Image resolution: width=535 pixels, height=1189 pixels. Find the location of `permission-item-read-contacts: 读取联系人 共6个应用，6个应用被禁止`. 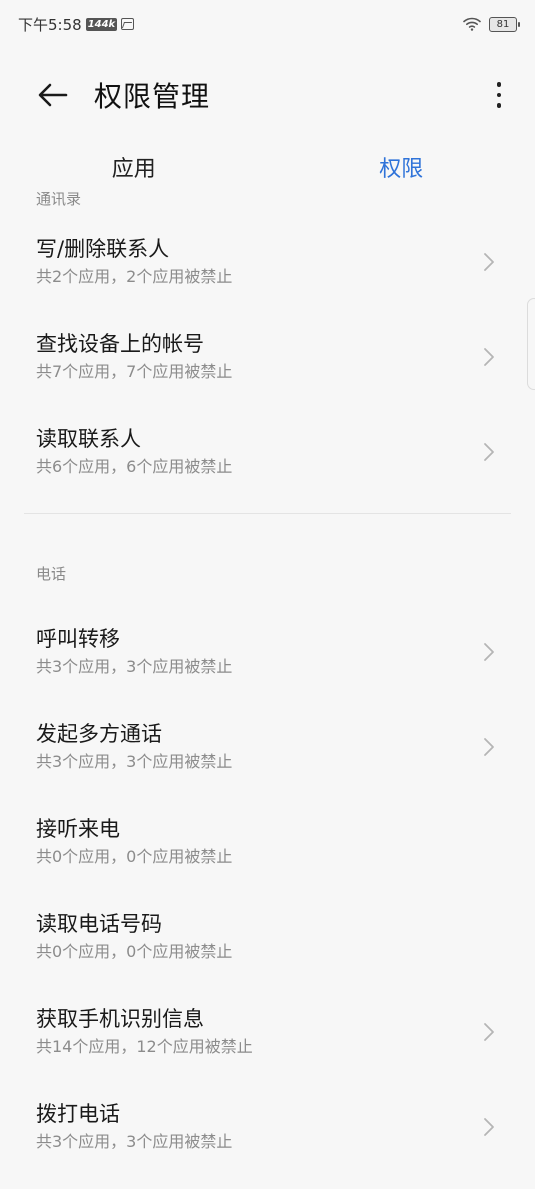

permission-item-read-contacts: 读取联系人 共6个应用，6个应用被禁止 is located at coordinates (267, 451).